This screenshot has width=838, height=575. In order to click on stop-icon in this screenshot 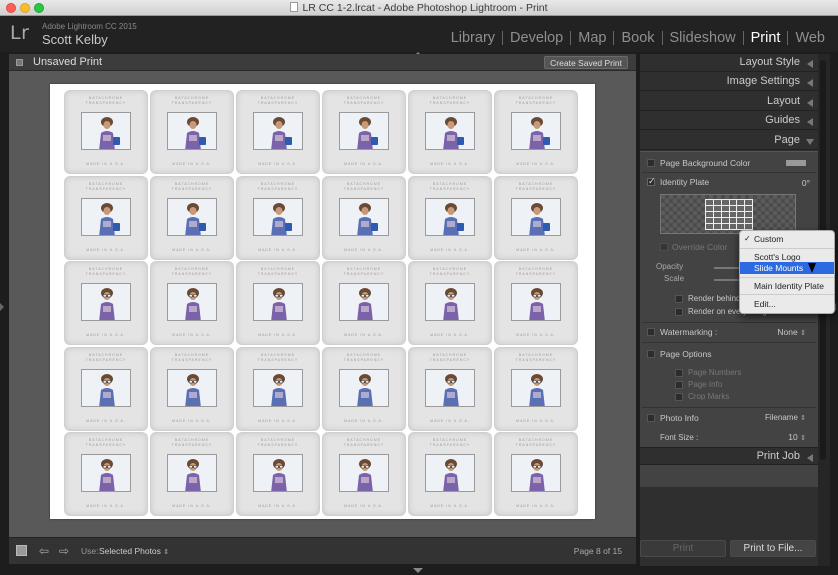, I will do `click(21, 550)`.